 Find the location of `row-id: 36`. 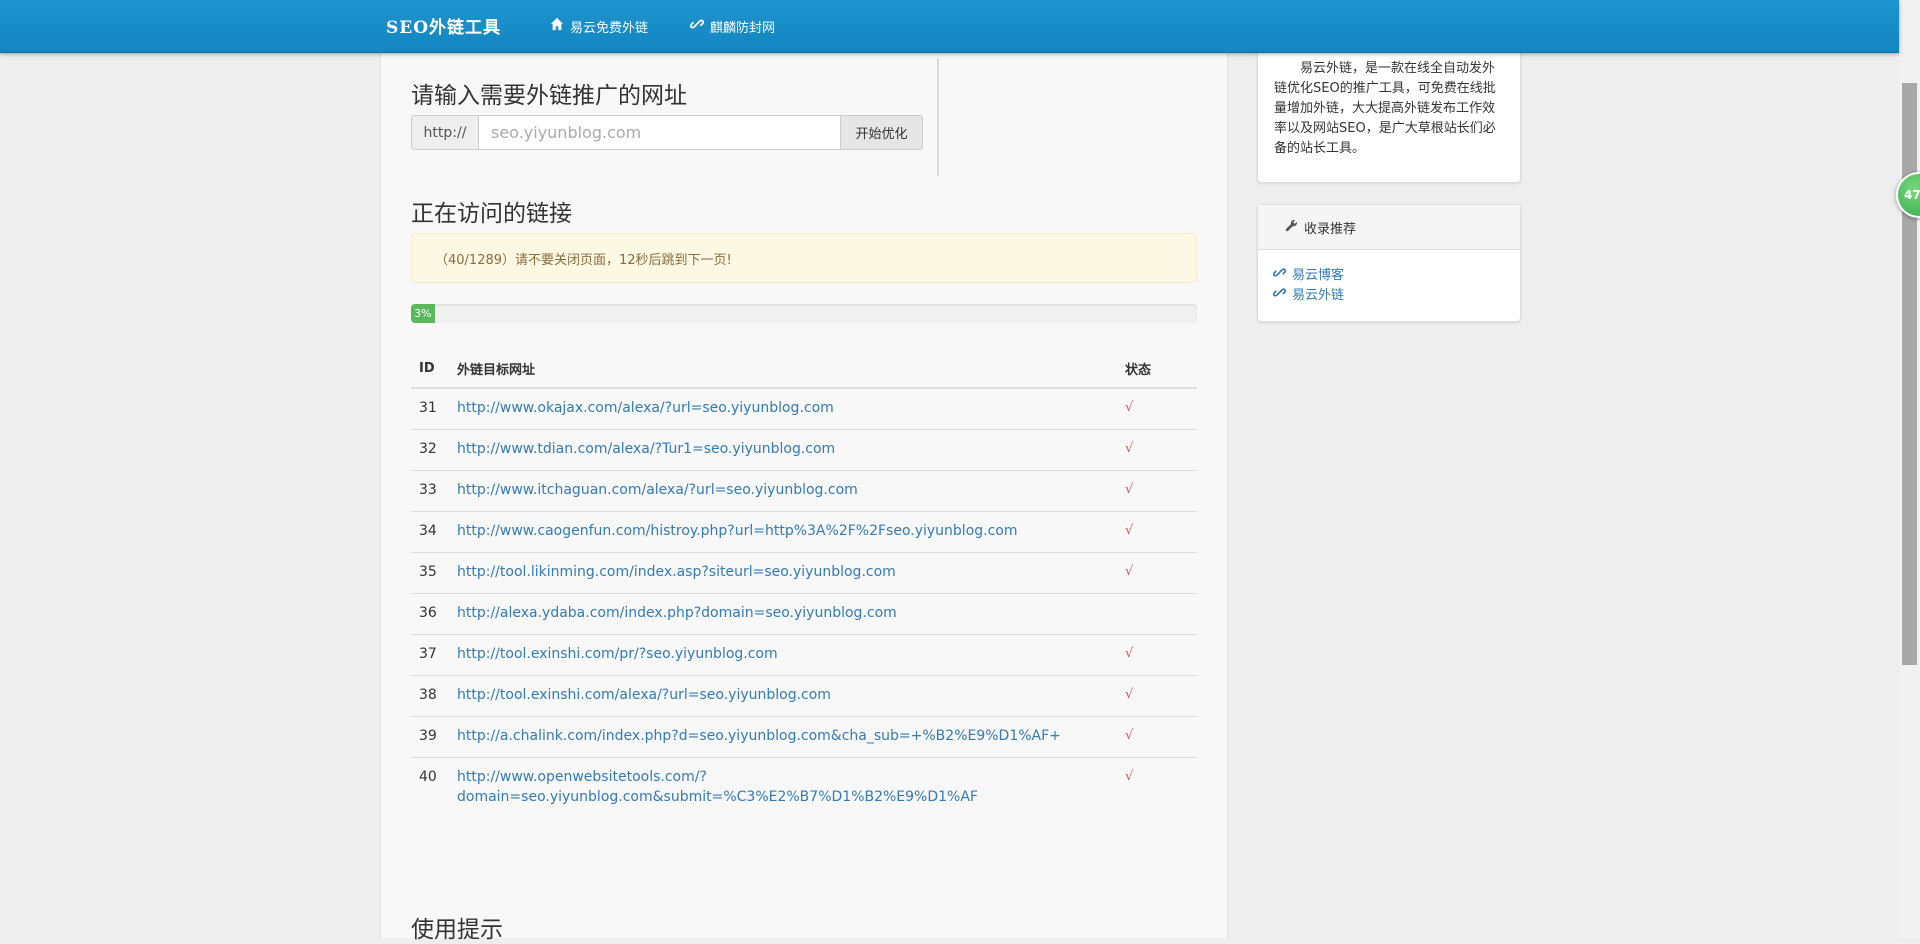

row-id: 36 is located at coordinates (430, 614).